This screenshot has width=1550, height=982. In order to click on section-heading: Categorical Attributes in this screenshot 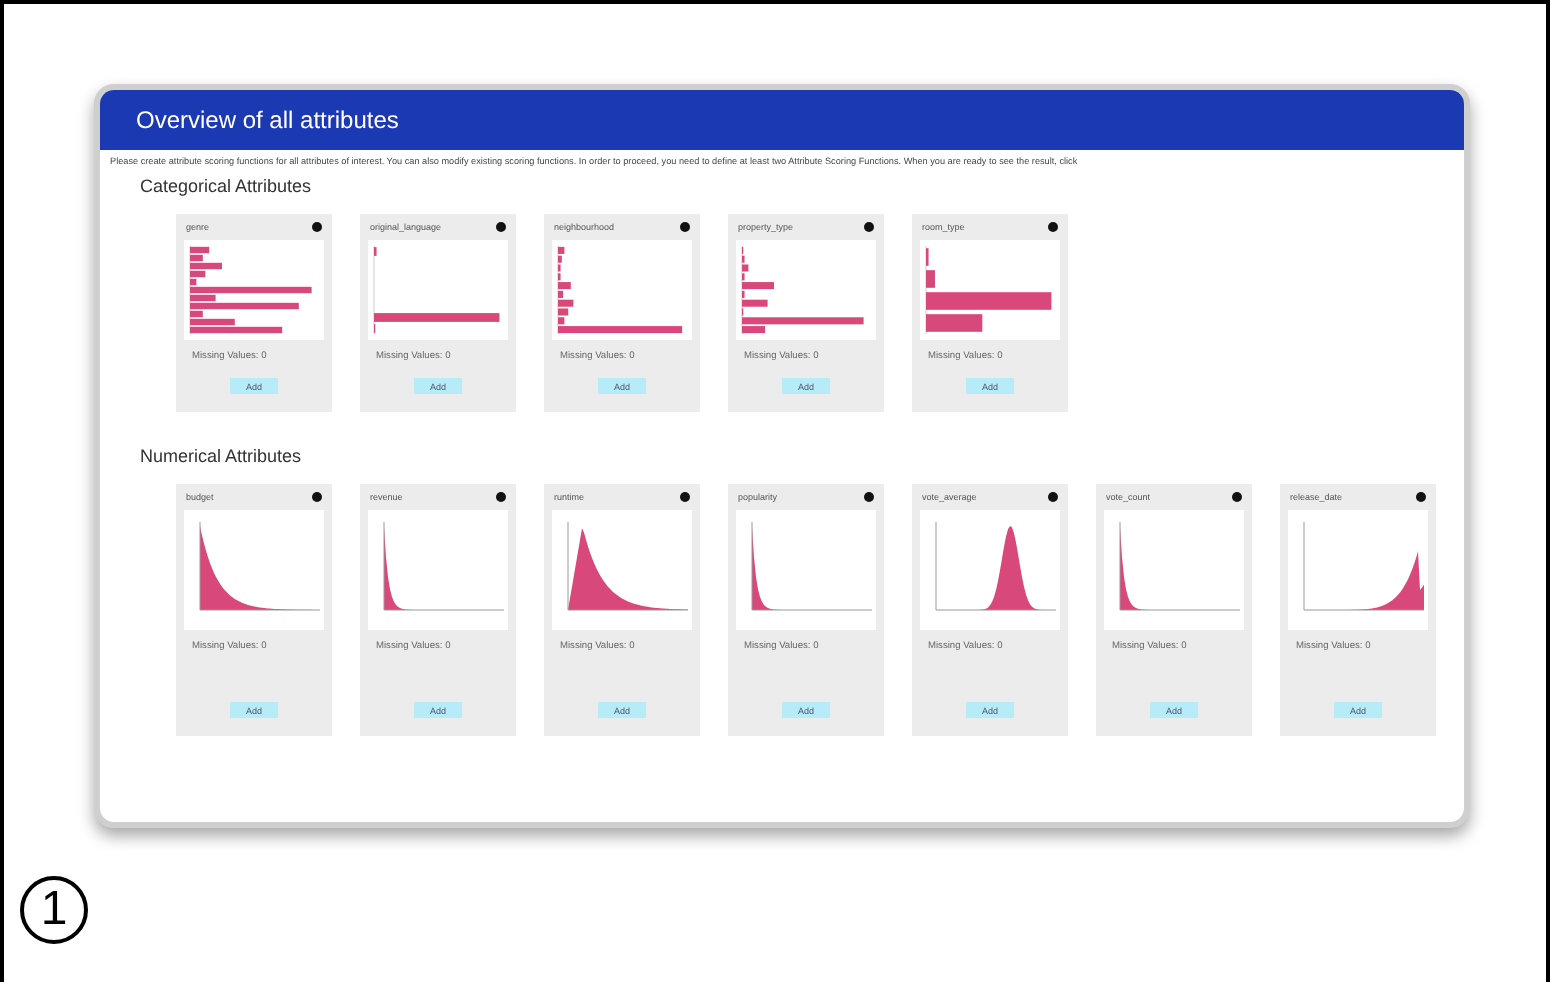, I will do `click(226, 185)`.